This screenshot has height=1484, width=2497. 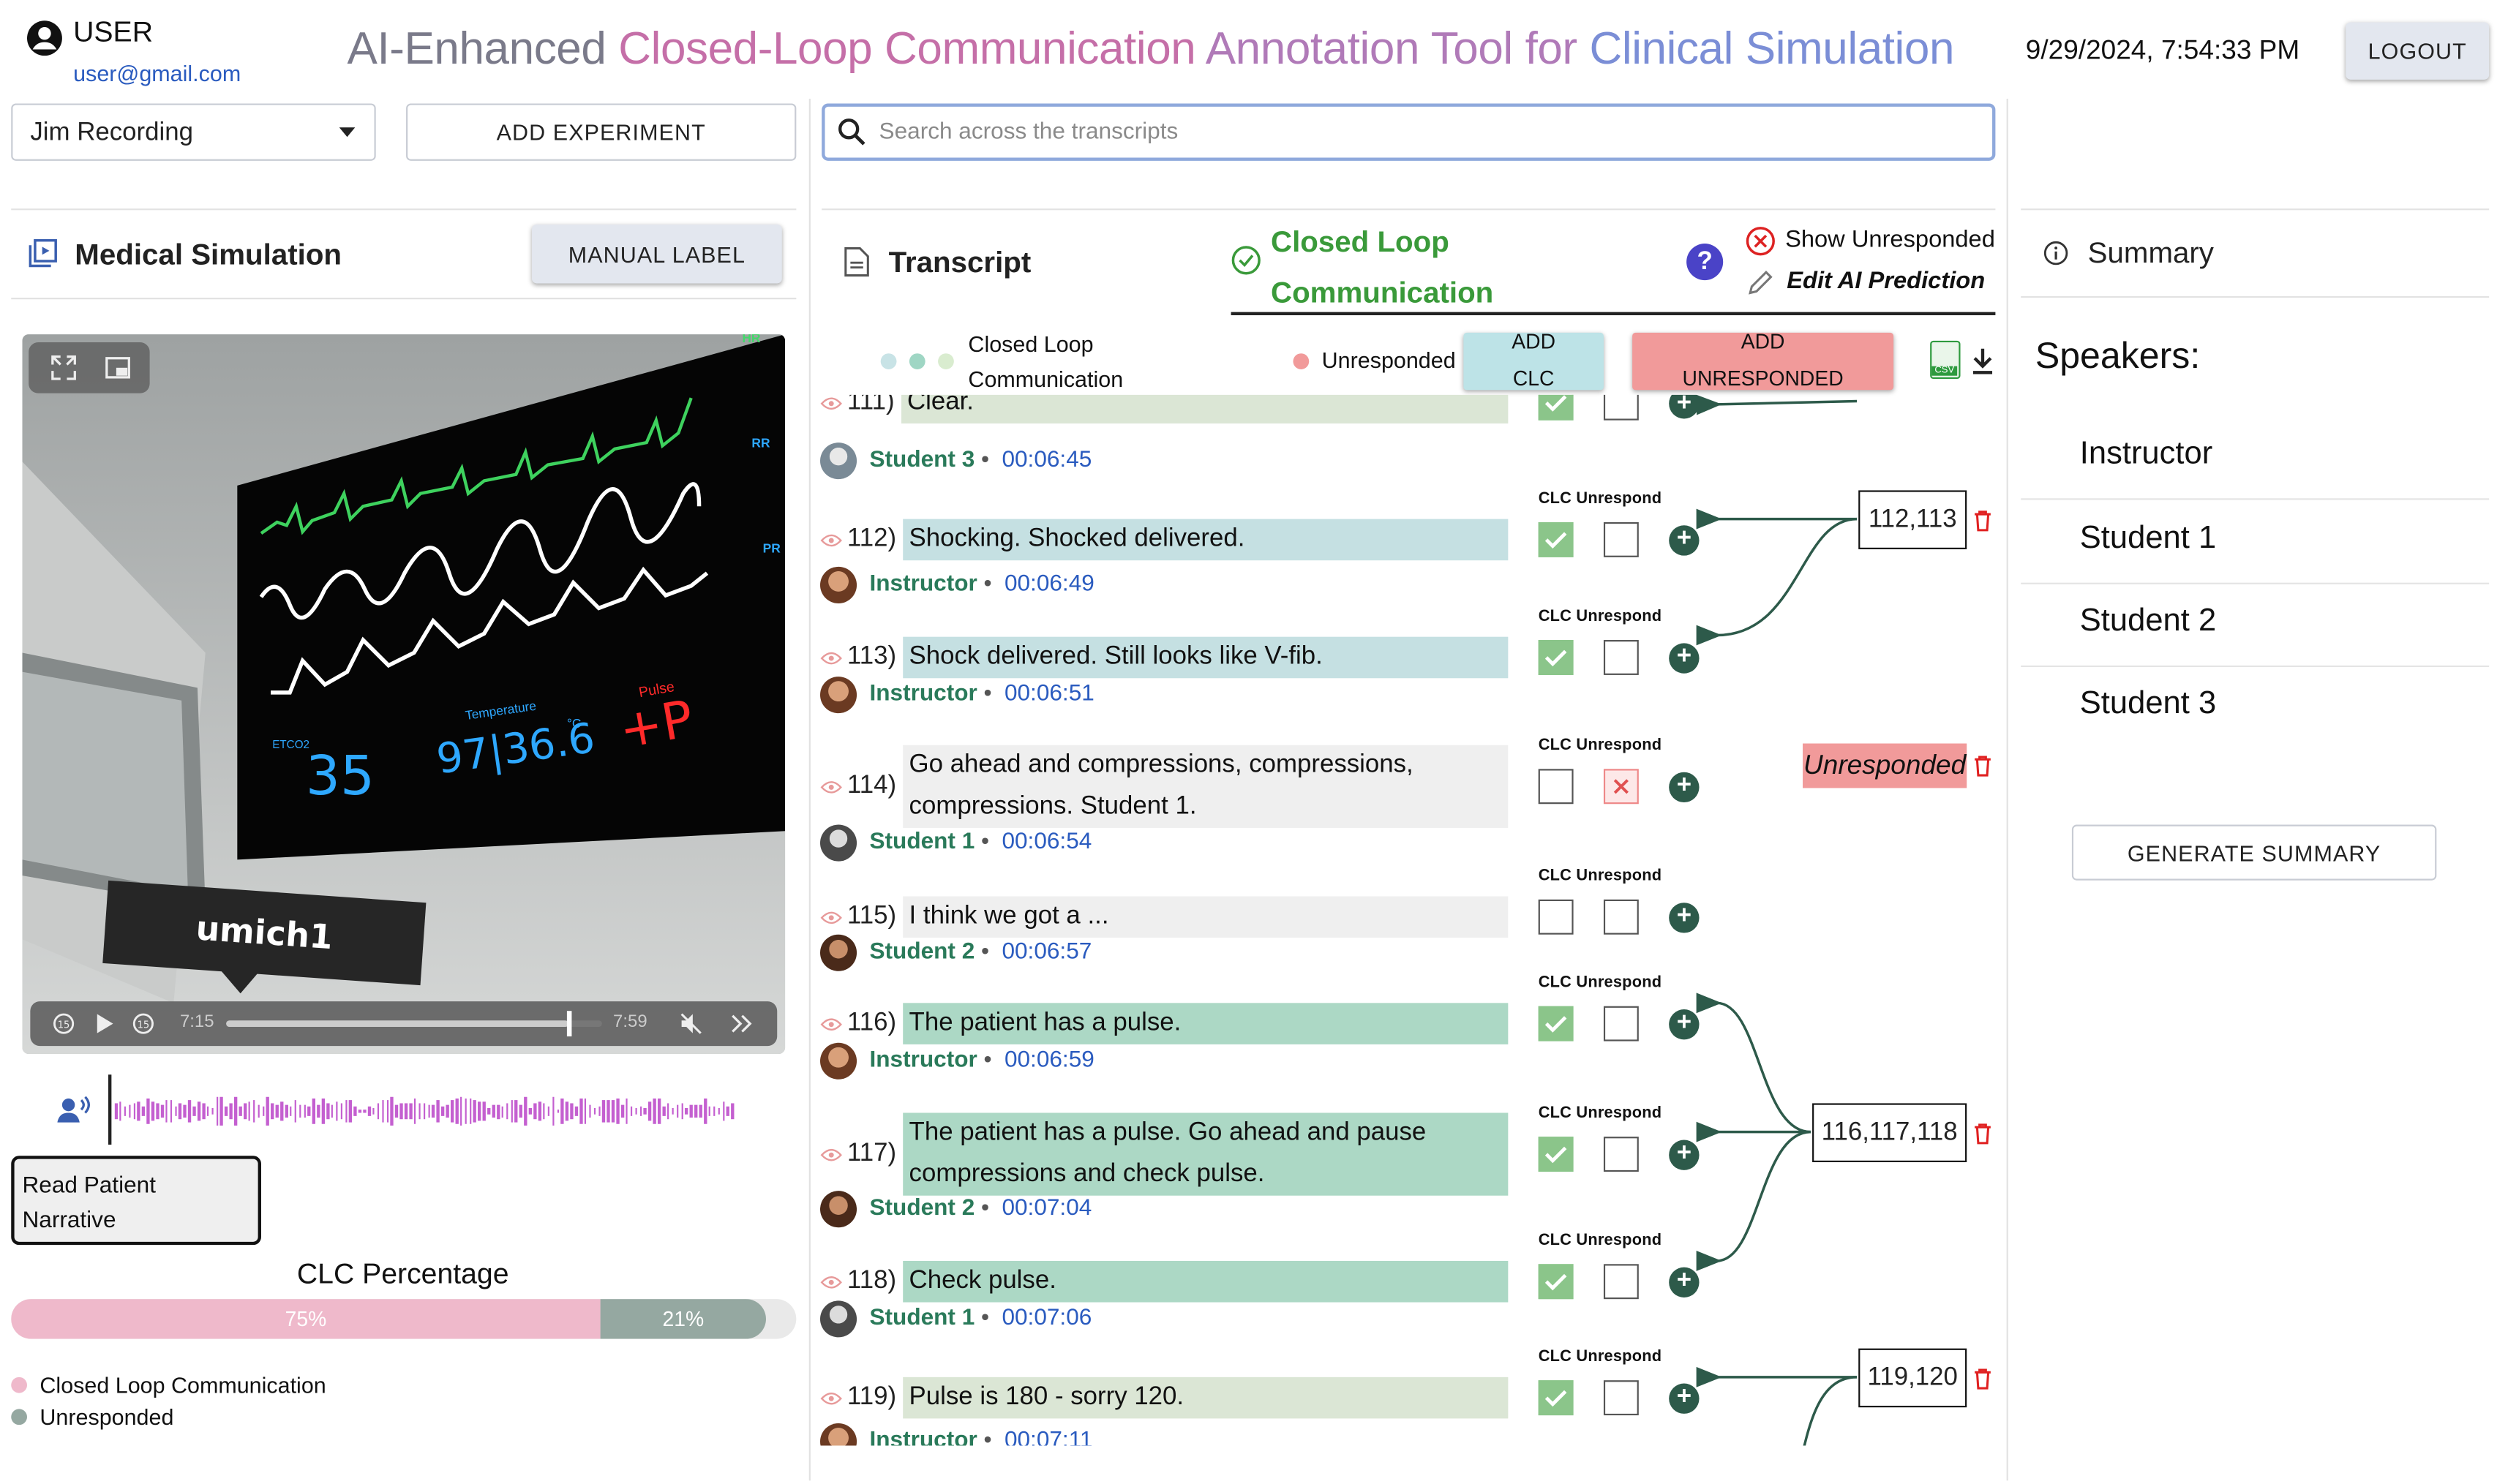 What do you see at coordinates (1705, 262) in the screenshot?
I see `help-icon: ?` at bounding box center [1705, 262].